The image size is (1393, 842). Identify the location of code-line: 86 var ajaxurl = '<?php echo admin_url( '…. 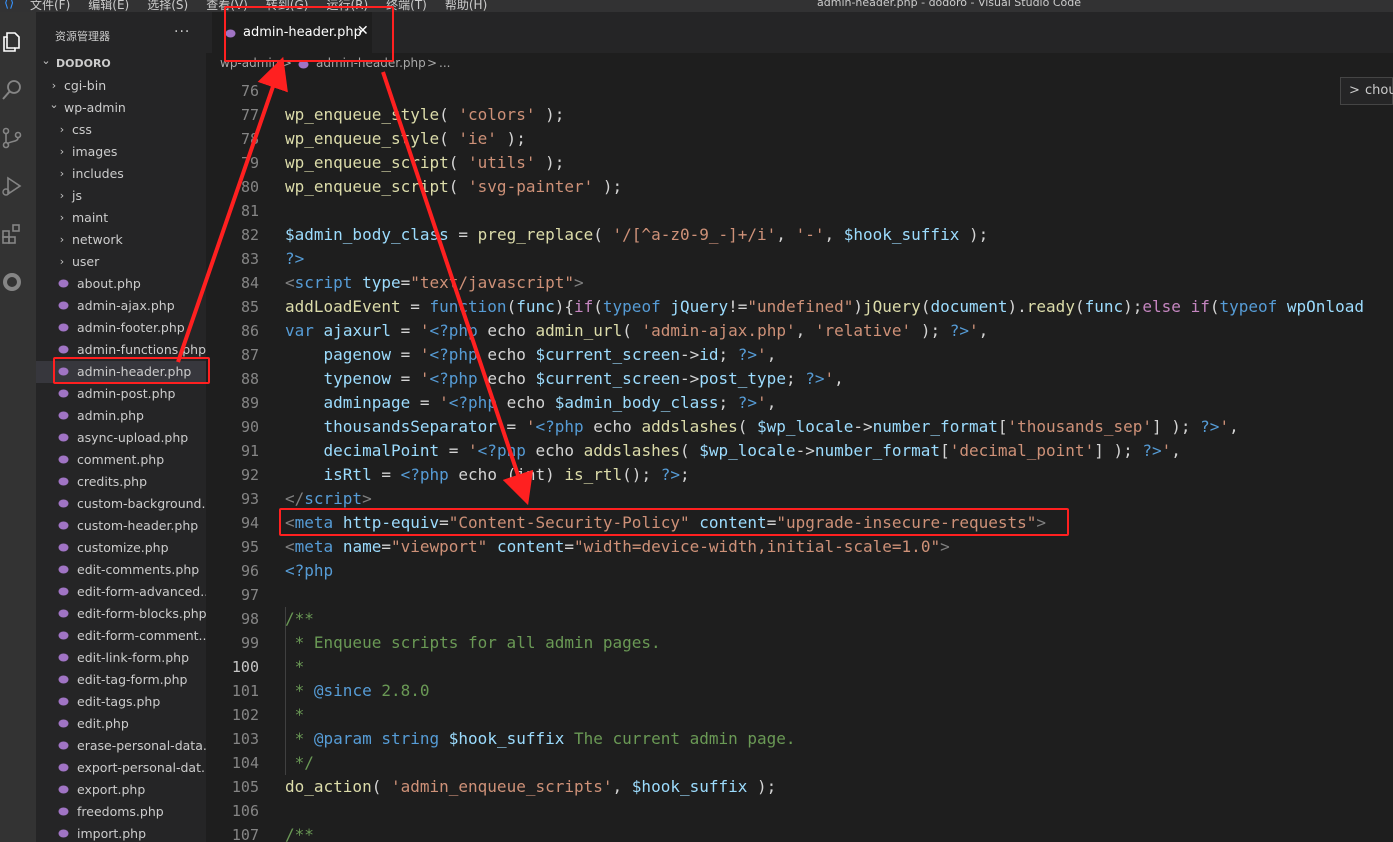
(799, 331).